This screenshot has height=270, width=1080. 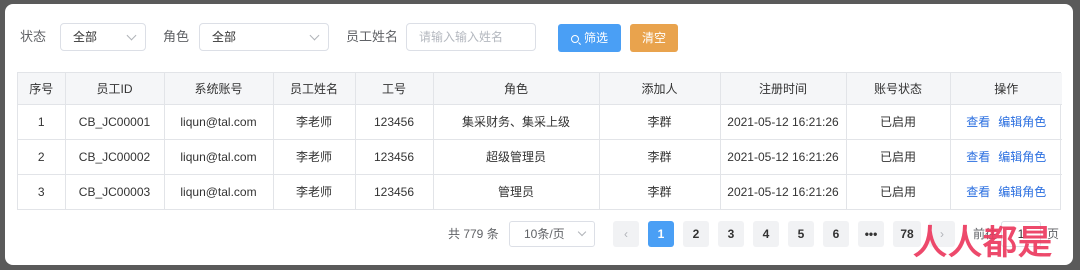 I want to click on page-size-select: 10条/页, so click(x=552, y=234).